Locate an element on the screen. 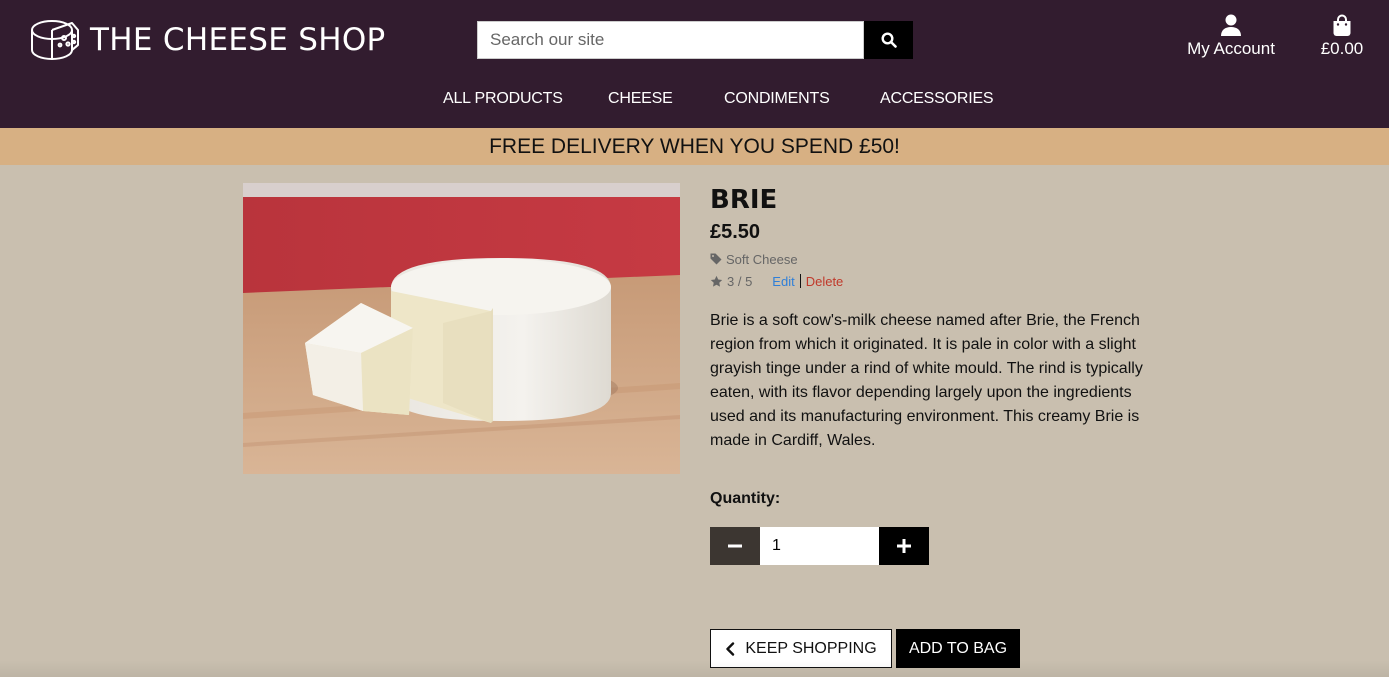 Image resolution: width=1389 pixels, height=677 pixels. footer-shadow is located at coordinates (694, 668).